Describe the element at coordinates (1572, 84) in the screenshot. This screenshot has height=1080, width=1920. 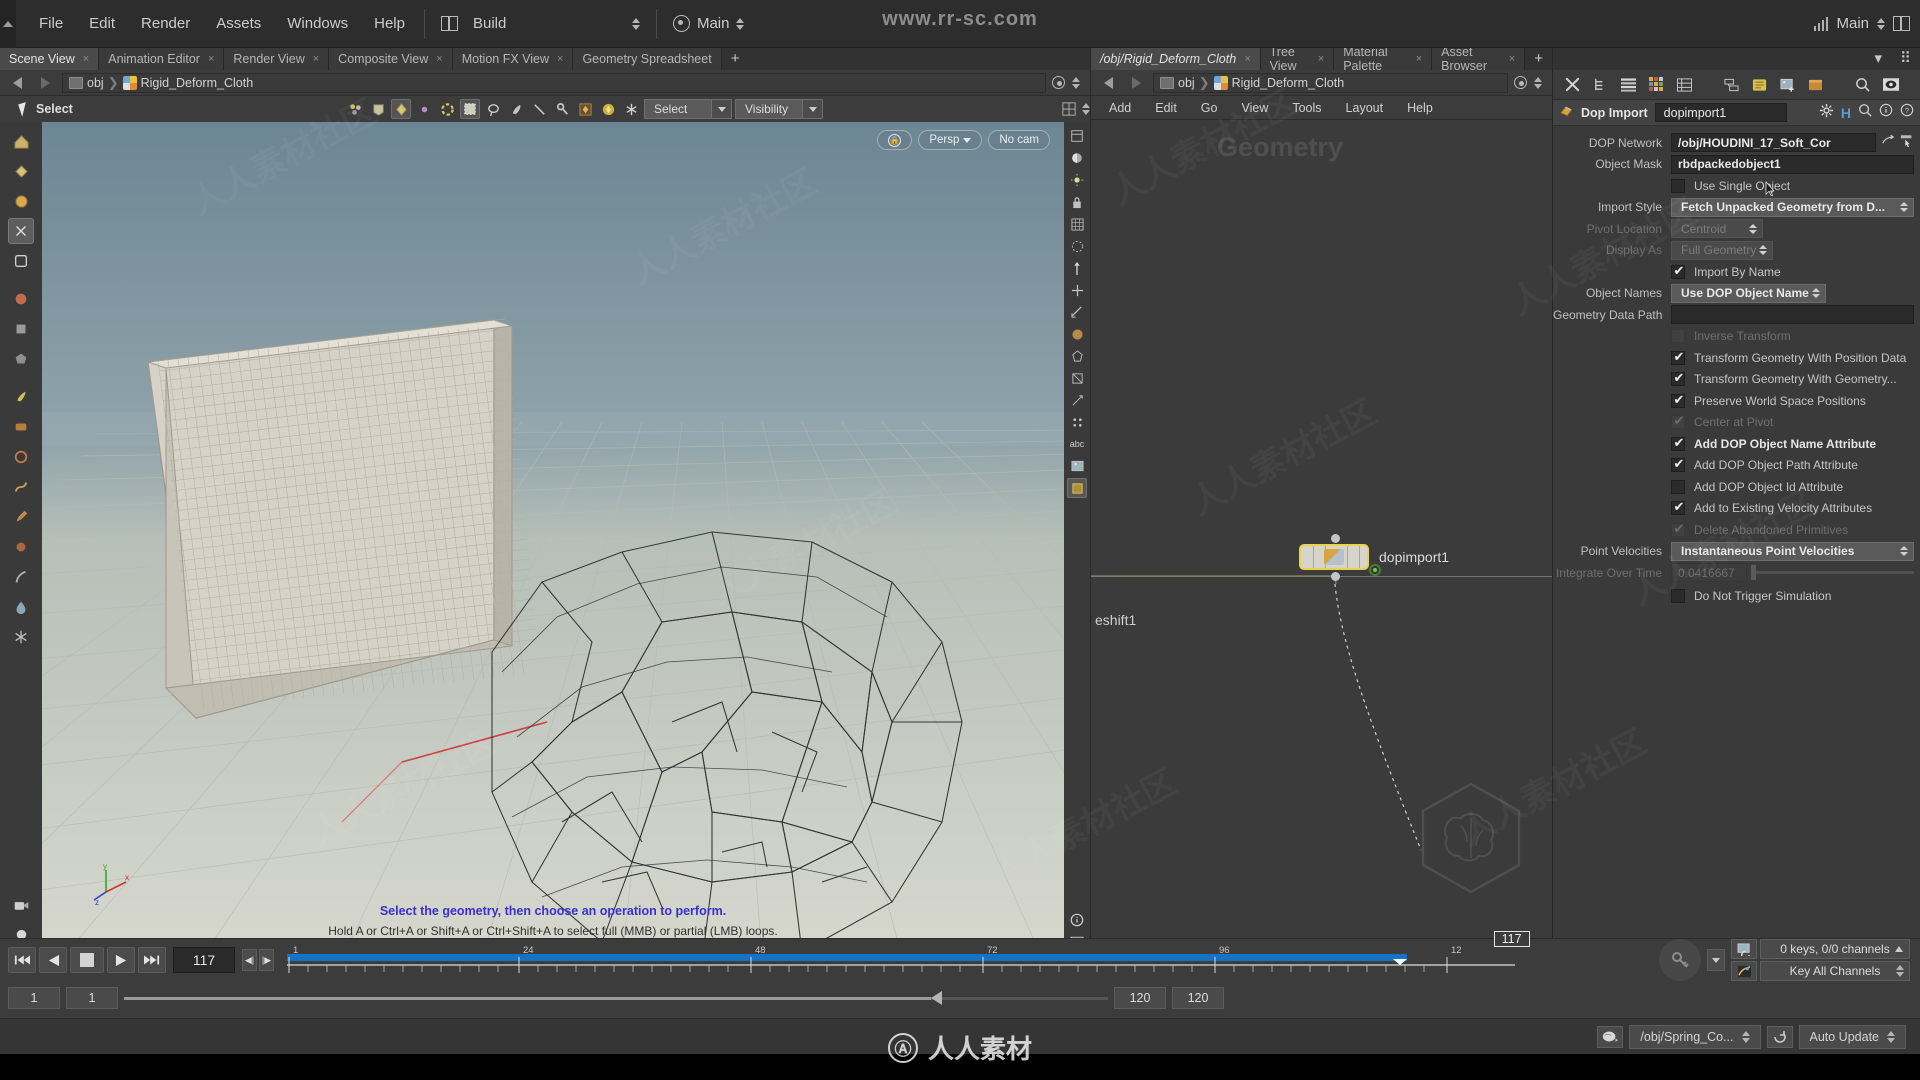
I see `tools-wrench-icon` at that location.